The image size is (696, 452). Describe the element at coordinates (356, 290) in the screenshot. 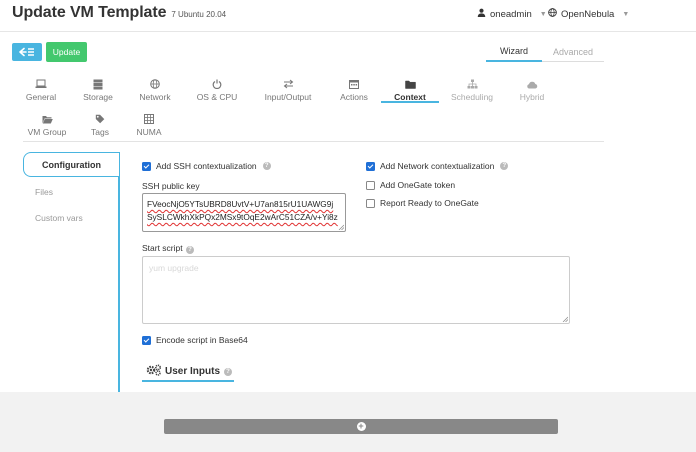

I see `start-script-field: yum upgrade` at that location.